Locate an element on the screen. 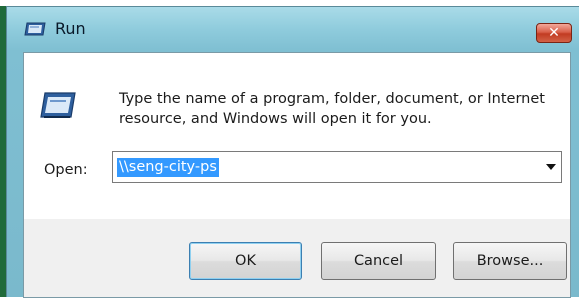 This screenshot has width=579, height=298. close-button: ✕ is located at coordinates (554, 33).